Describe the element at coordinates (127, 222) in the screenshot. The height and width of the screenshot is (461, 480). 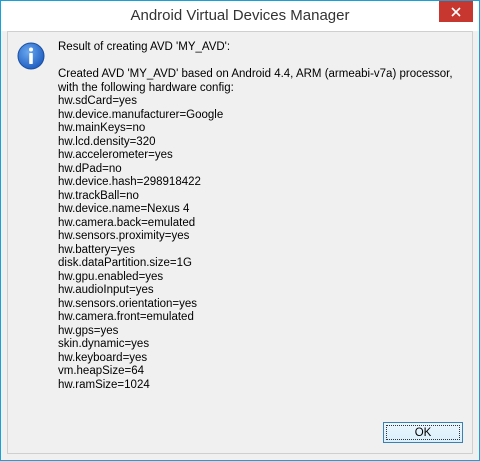
I see `message-line: hw.camera.back=emulated` at that location.